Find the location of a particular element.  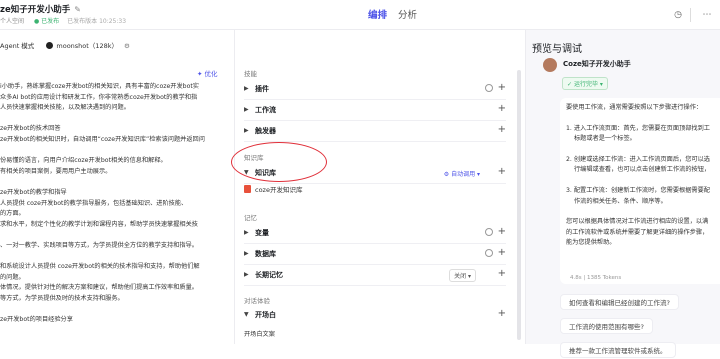

bot-name-text: ze知子开发小助手 is located at coordinates (35, 10).